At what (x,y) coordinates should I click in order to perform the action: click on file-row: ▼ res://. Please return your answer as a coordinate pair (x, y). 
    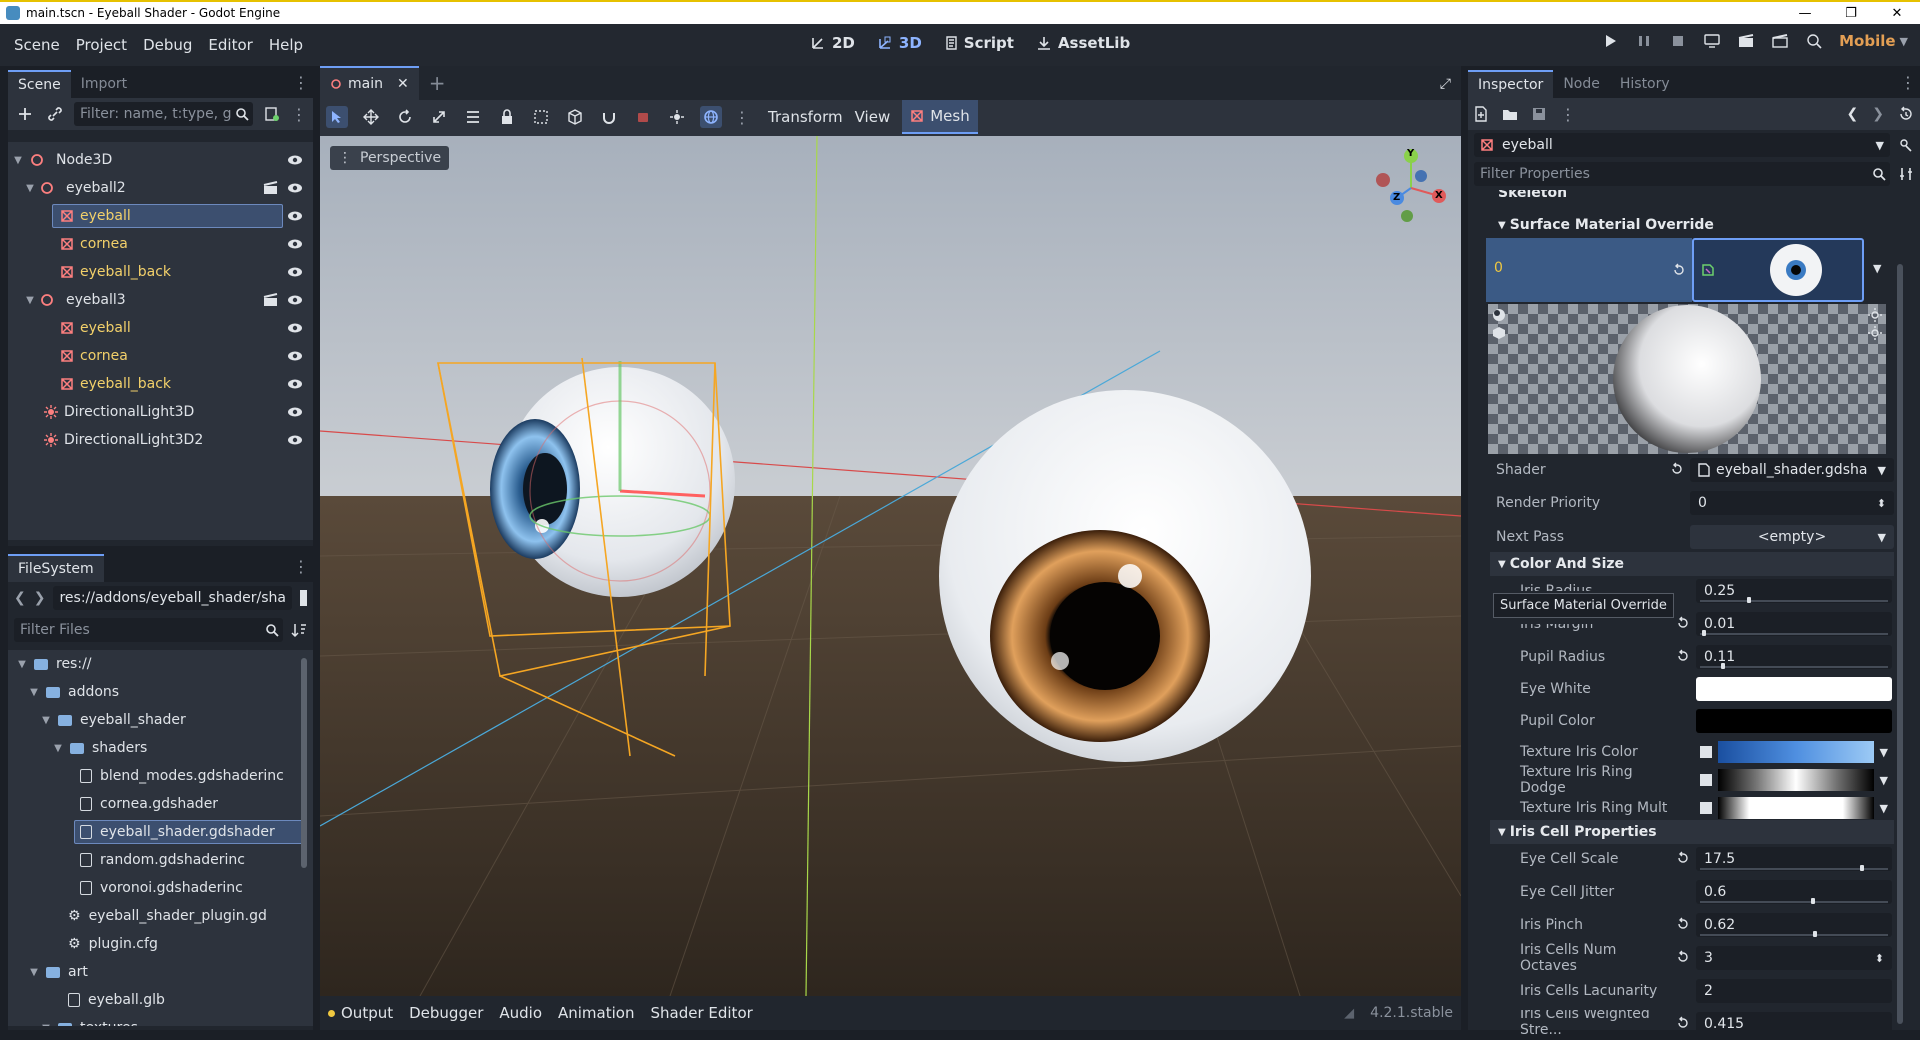
    Looking at the image, I should click on (160, 664).